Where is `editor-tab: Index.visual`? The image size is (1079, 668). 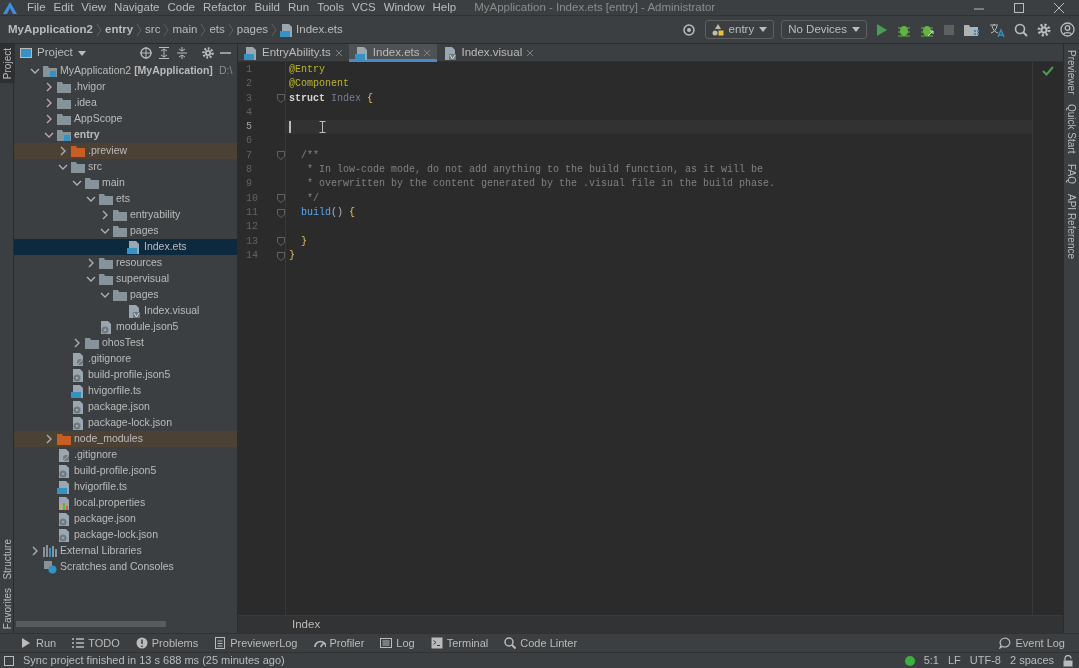
editor-tab: Index.visual is located at coordinates (489, 53).